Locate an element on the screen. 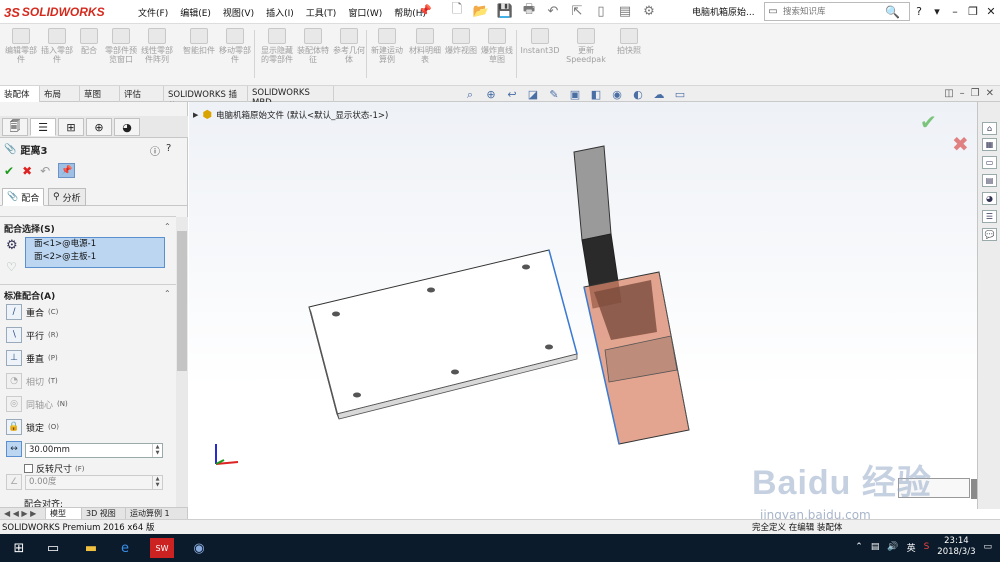  display-manager-tab-icon: ◕ is located at coordinates (127, 127).